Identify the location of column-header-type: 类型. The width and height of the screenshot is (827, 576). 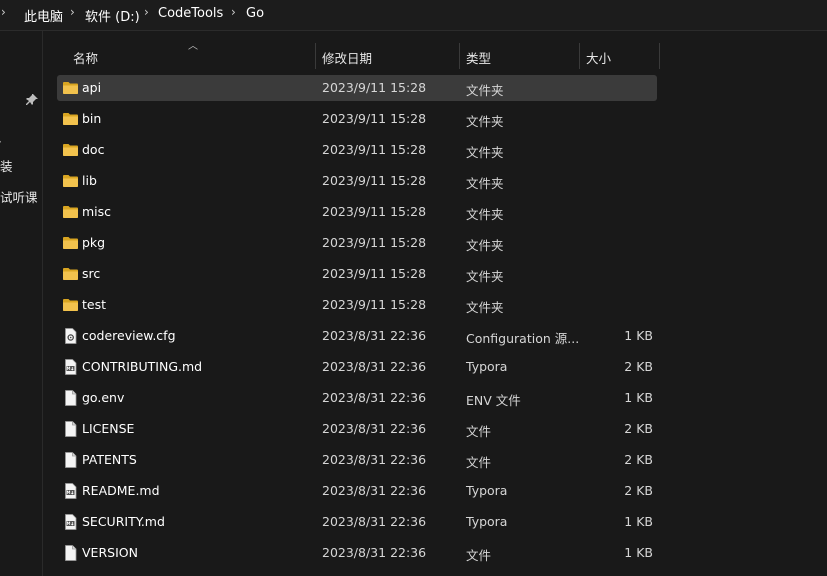
(478, 57).